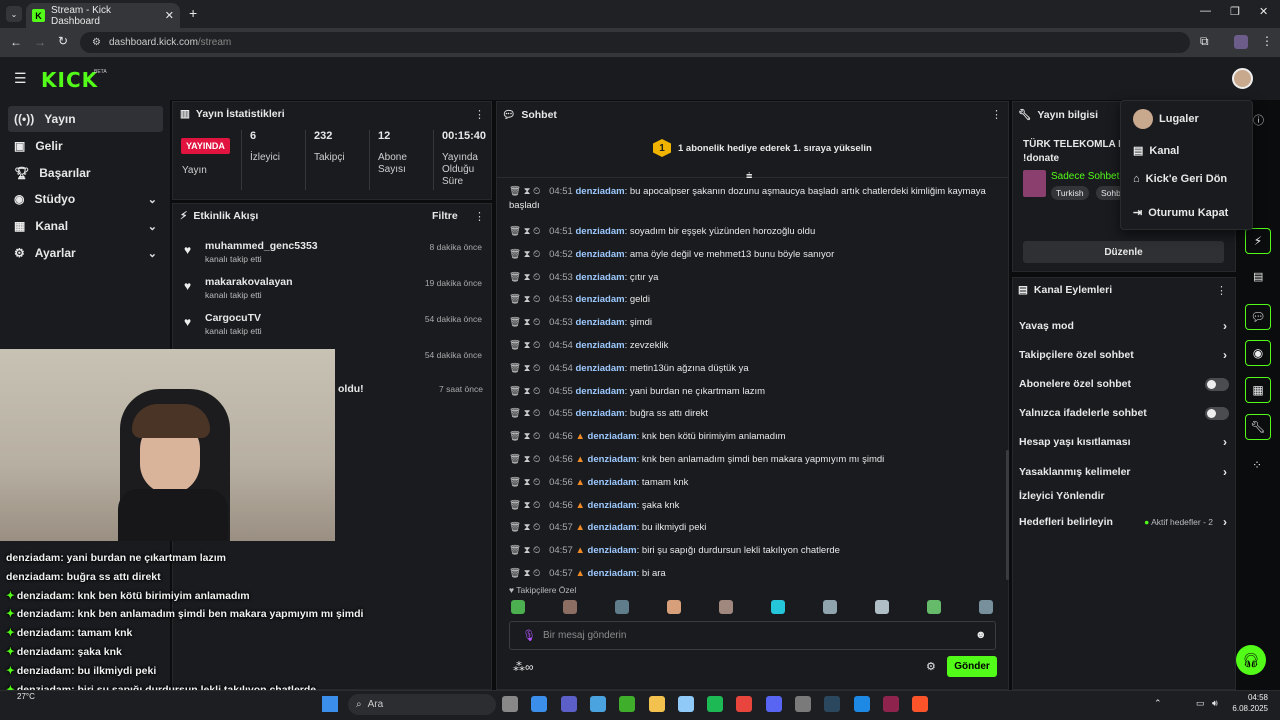 The height and width of the screenshot is (720, 1280). Describe the element at coordinates (1156, 151) in the screenshot. I see `menu-item-kanal: ▤ Kanal` at that location.